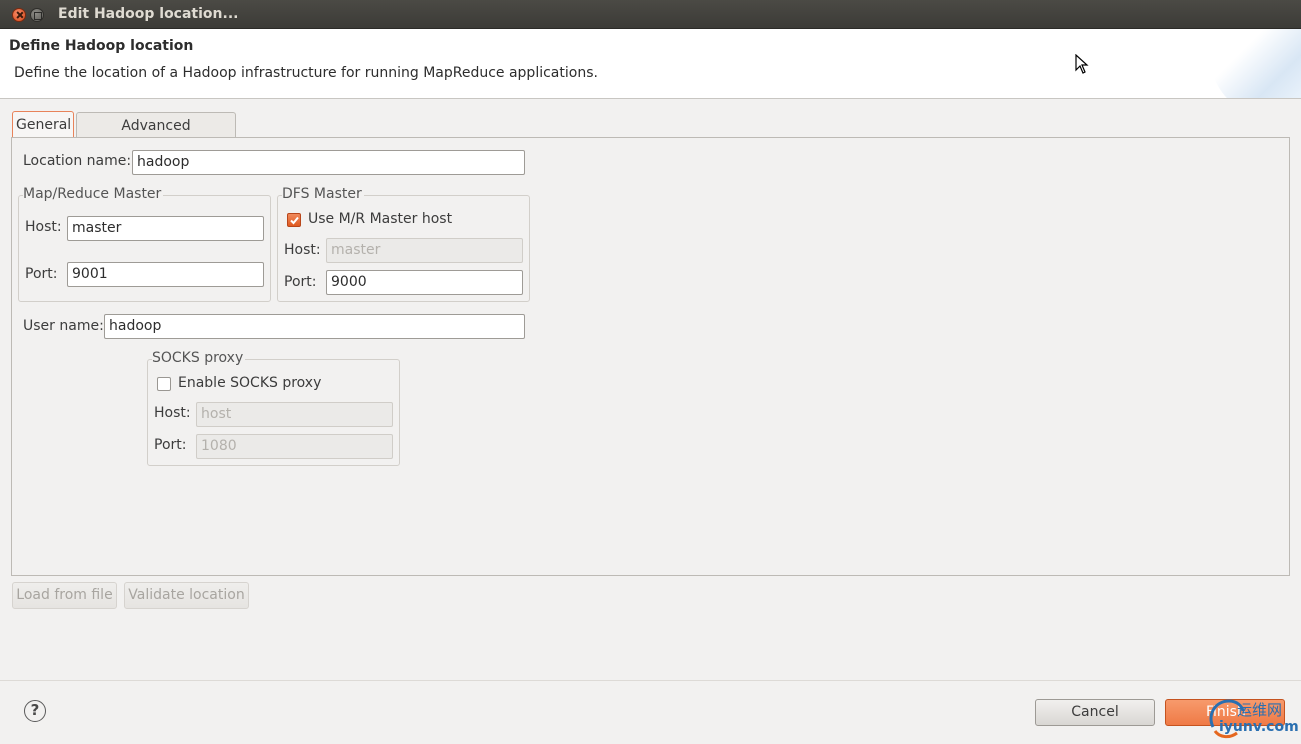 Image resolution: width=1301 pixels, height=744 pixels. Describe the element at coordinates (328, 162) in the screenshot. I see `location-name-input: hadoop` at that location.